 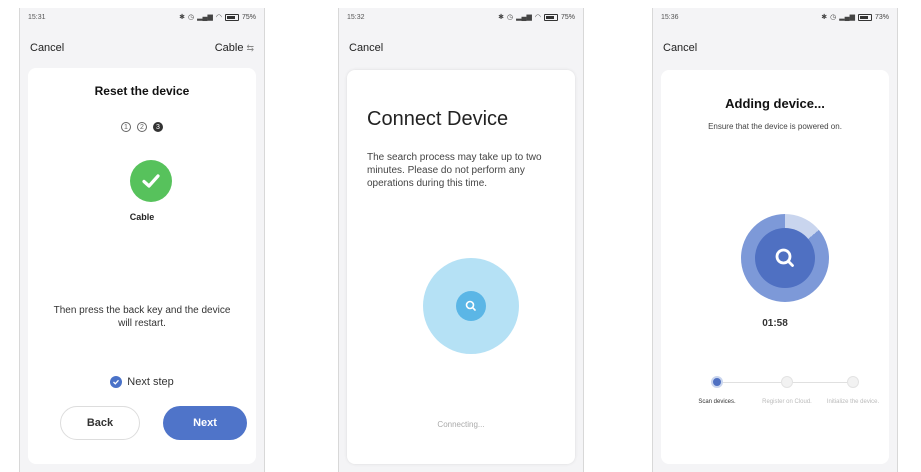 What do you see at coordinates (205, 423) in the screenshot?
I see `next-button: Next` at bounding box center [205, 423].